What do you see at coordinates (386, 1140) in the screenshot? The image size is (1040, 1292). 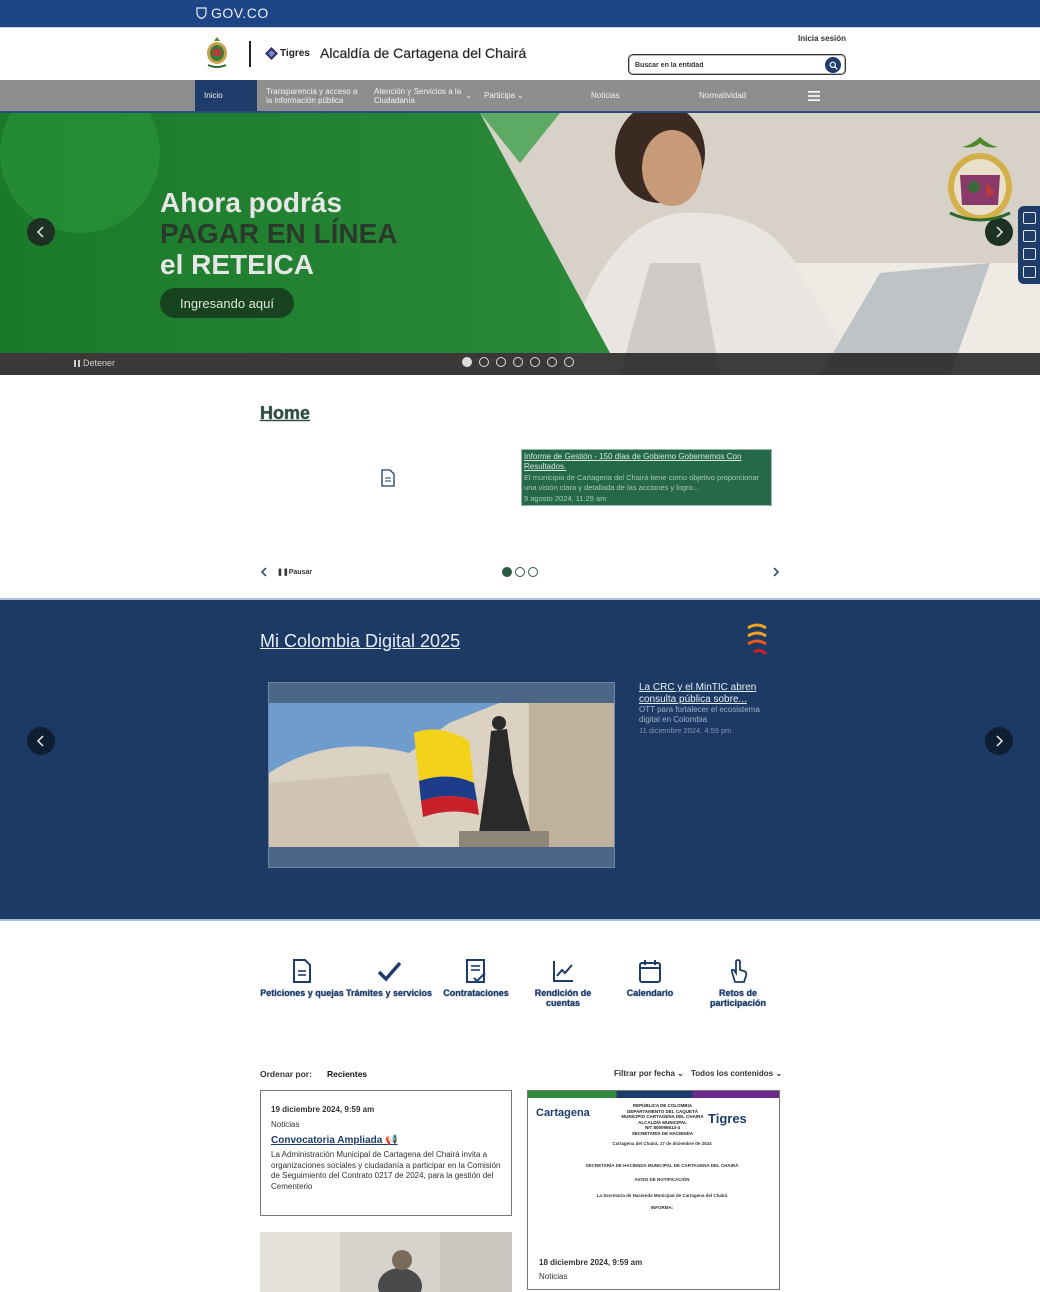 I see `post-title: Convocatoria Ampliada 📢` at bounding box center [386, 1140].